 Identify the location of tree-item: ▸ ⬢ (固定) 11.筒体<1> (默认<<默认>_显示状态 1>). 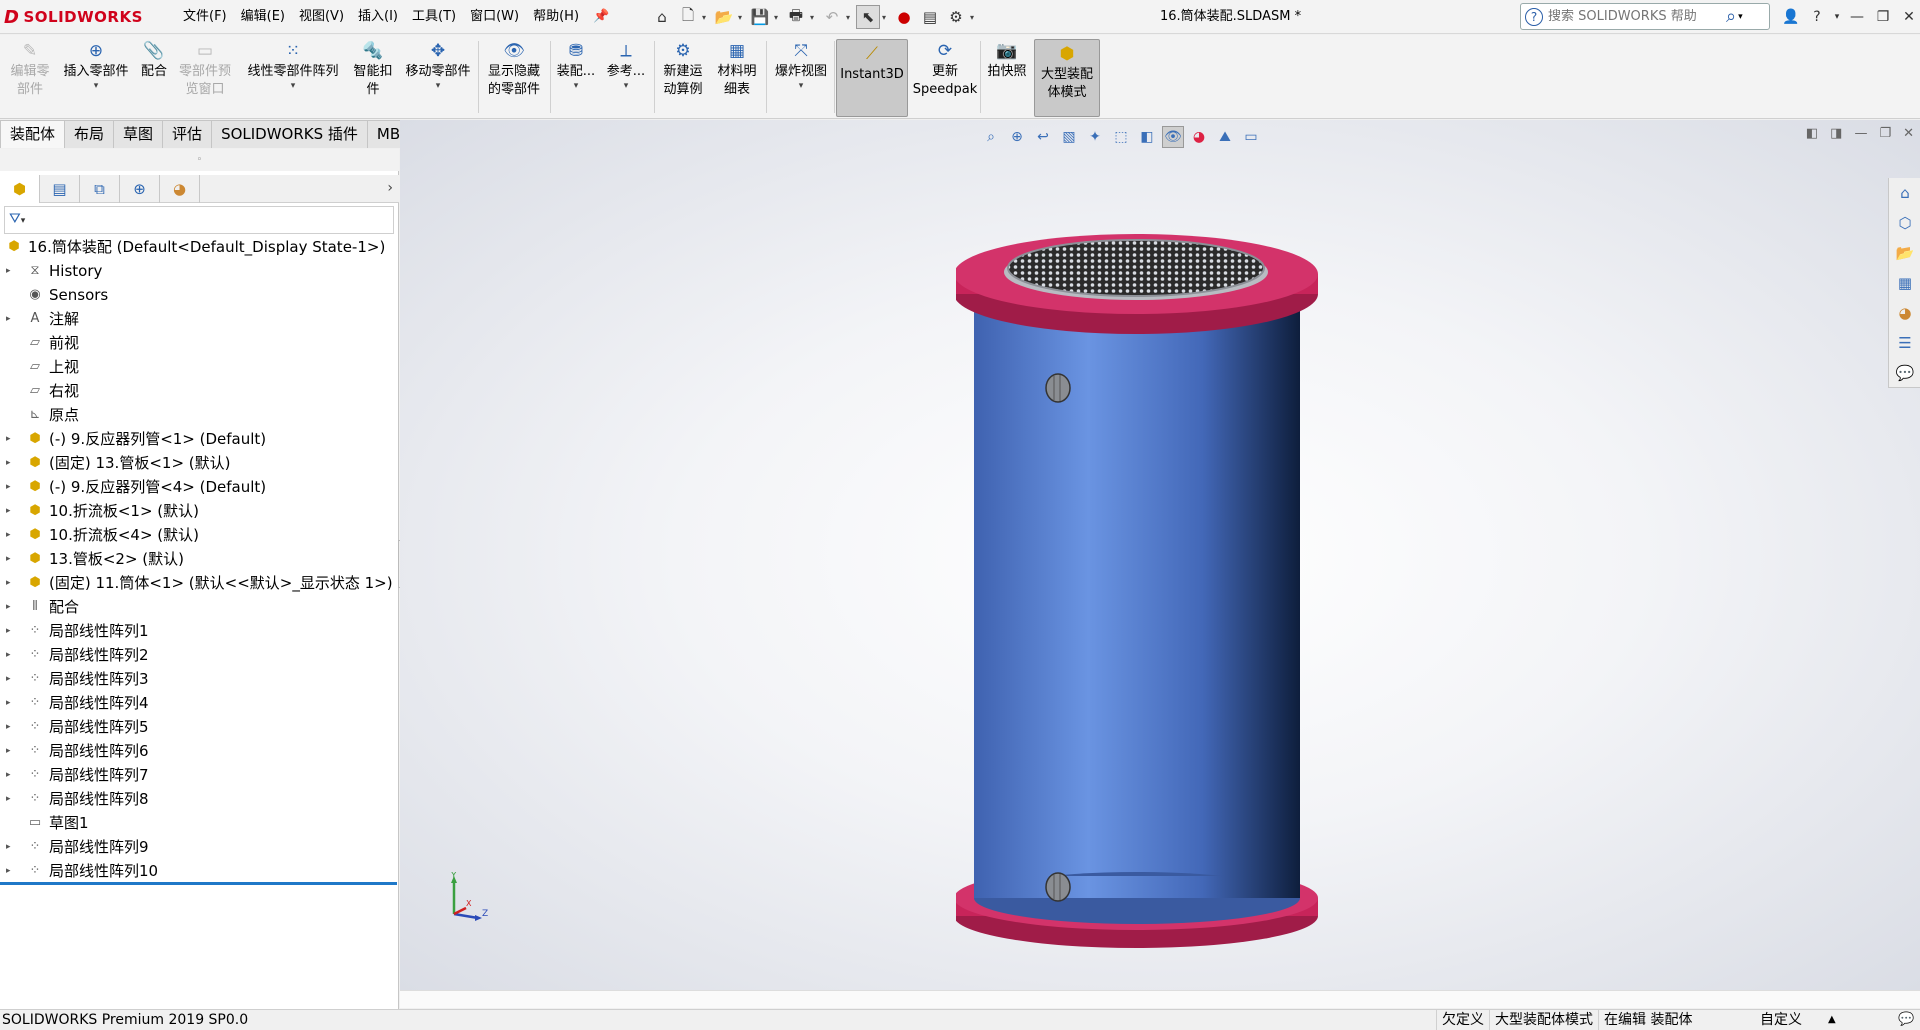
(199, 583).